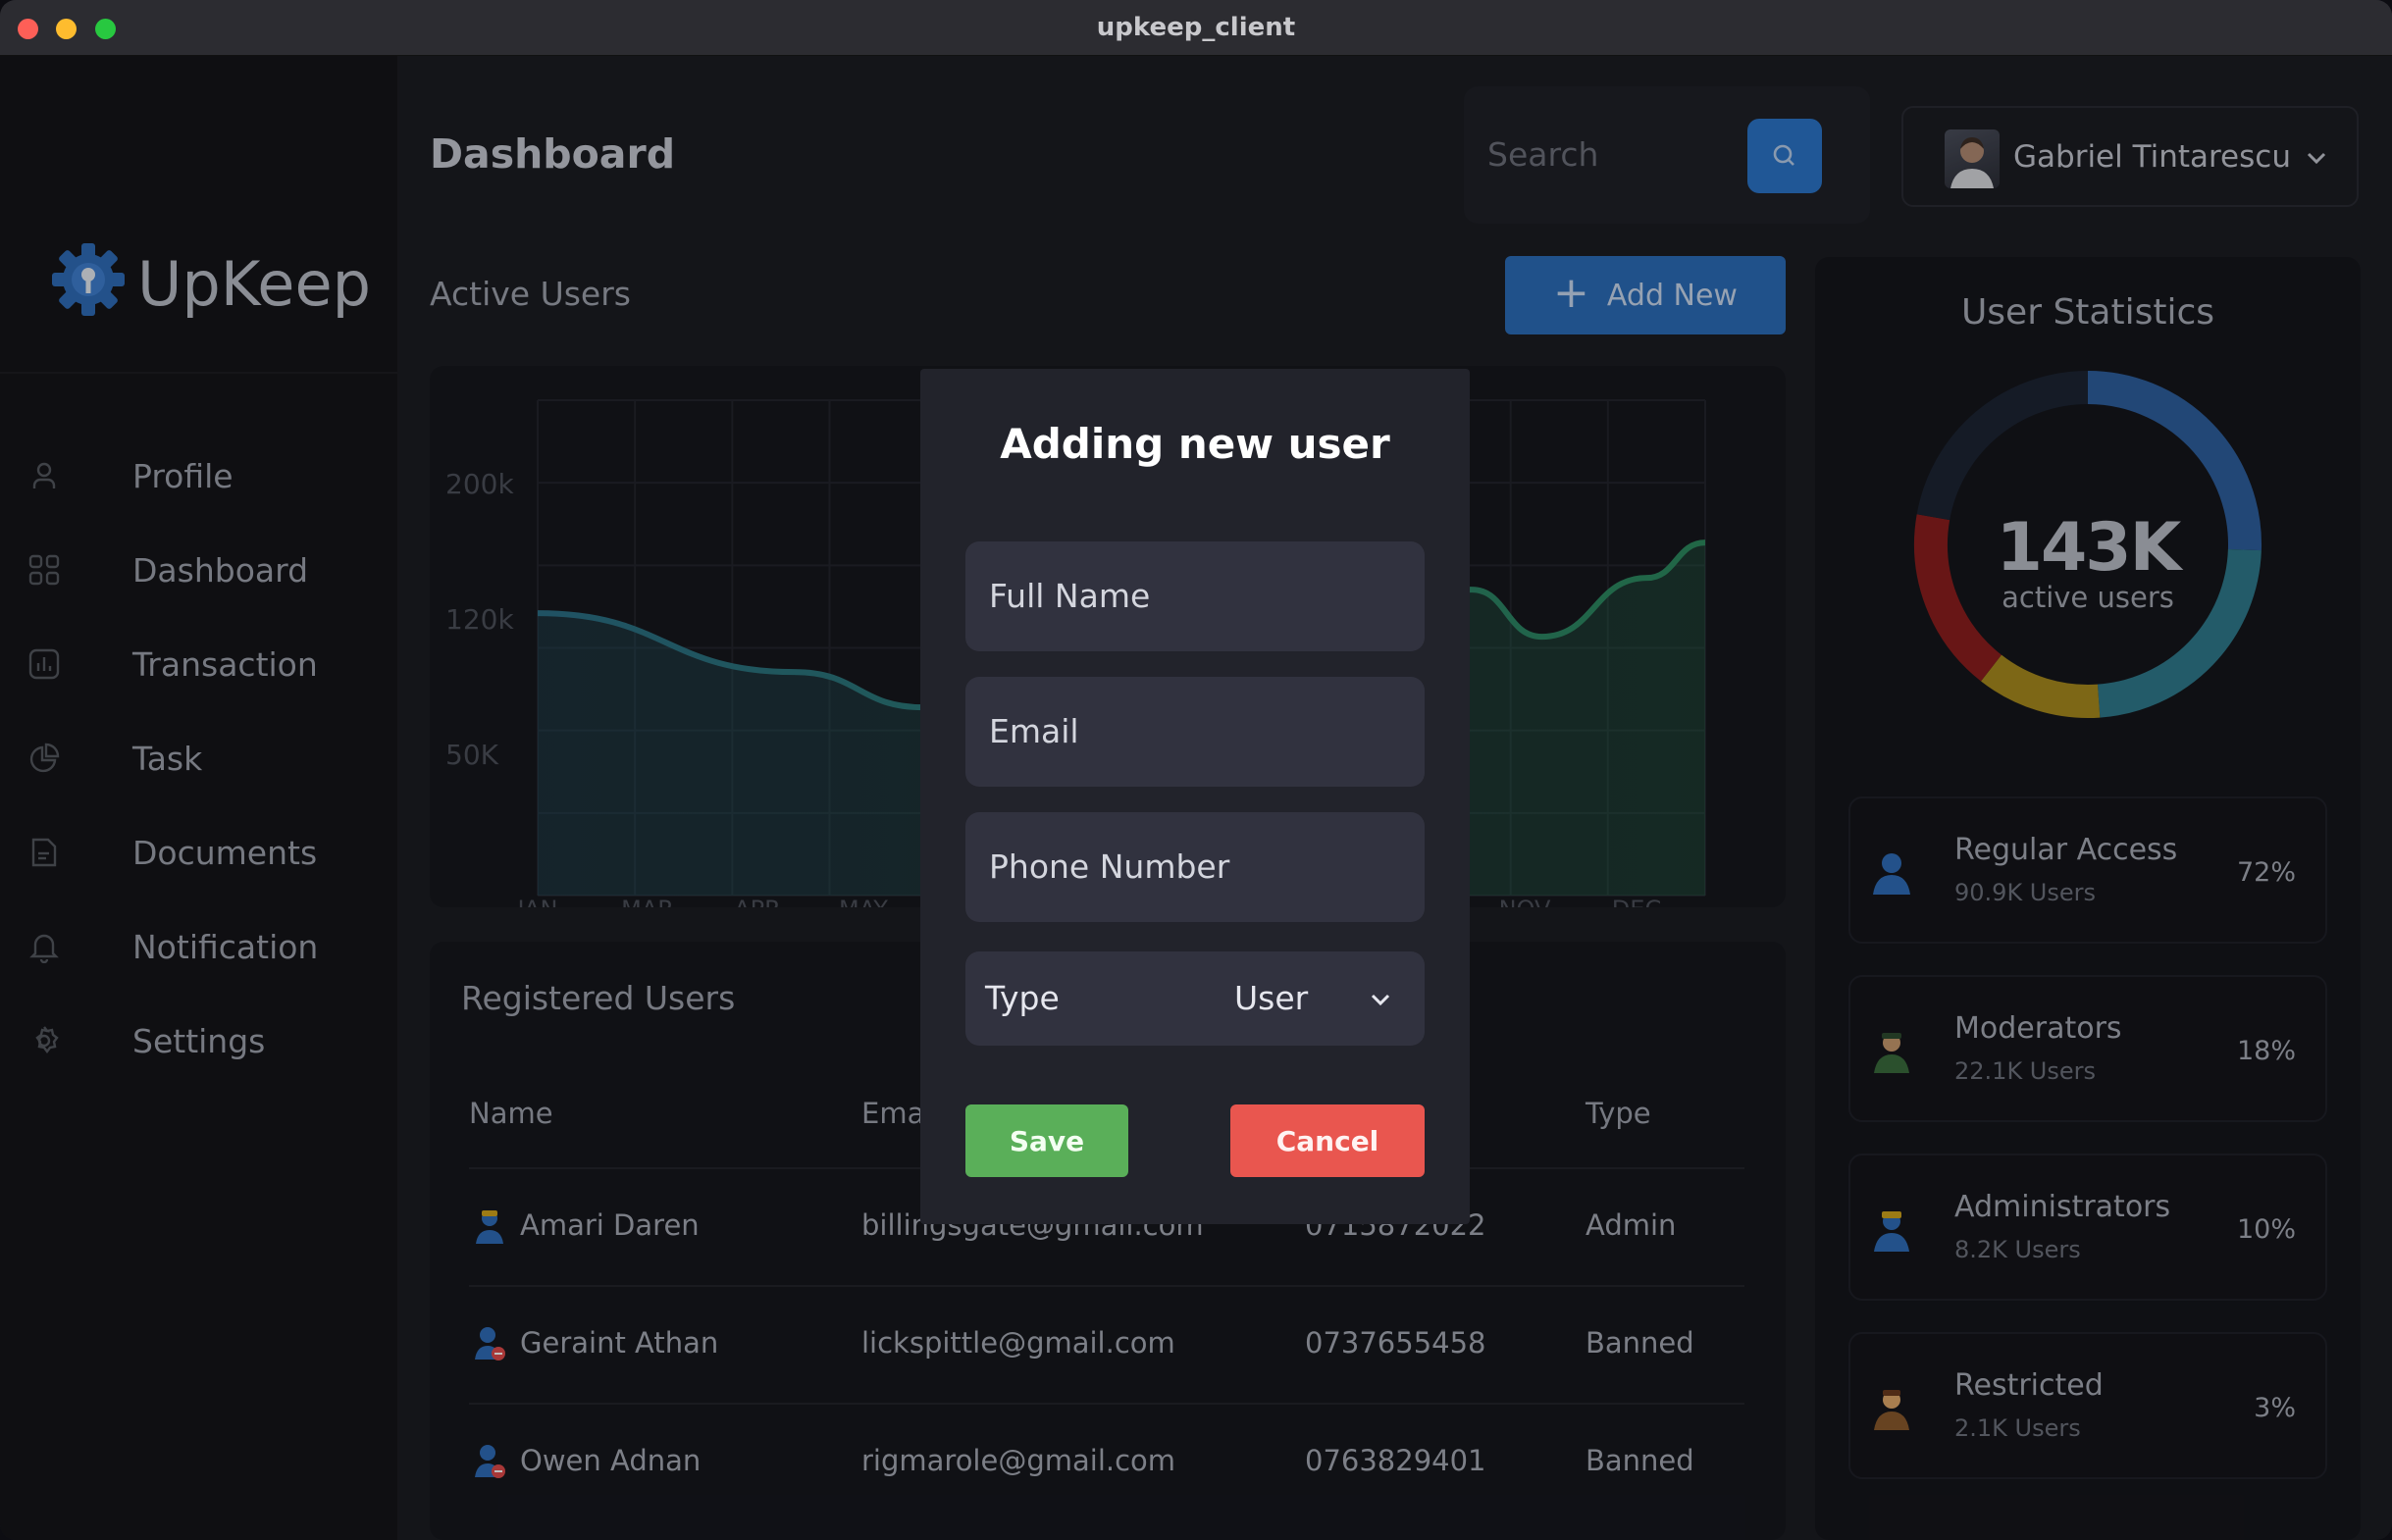 This screenshot has height=1540, width=2392. What do you see at coordinates (1046, 1140) in the screenshot?
I see `save-button: Save` at bounding box center [1046, 1140].